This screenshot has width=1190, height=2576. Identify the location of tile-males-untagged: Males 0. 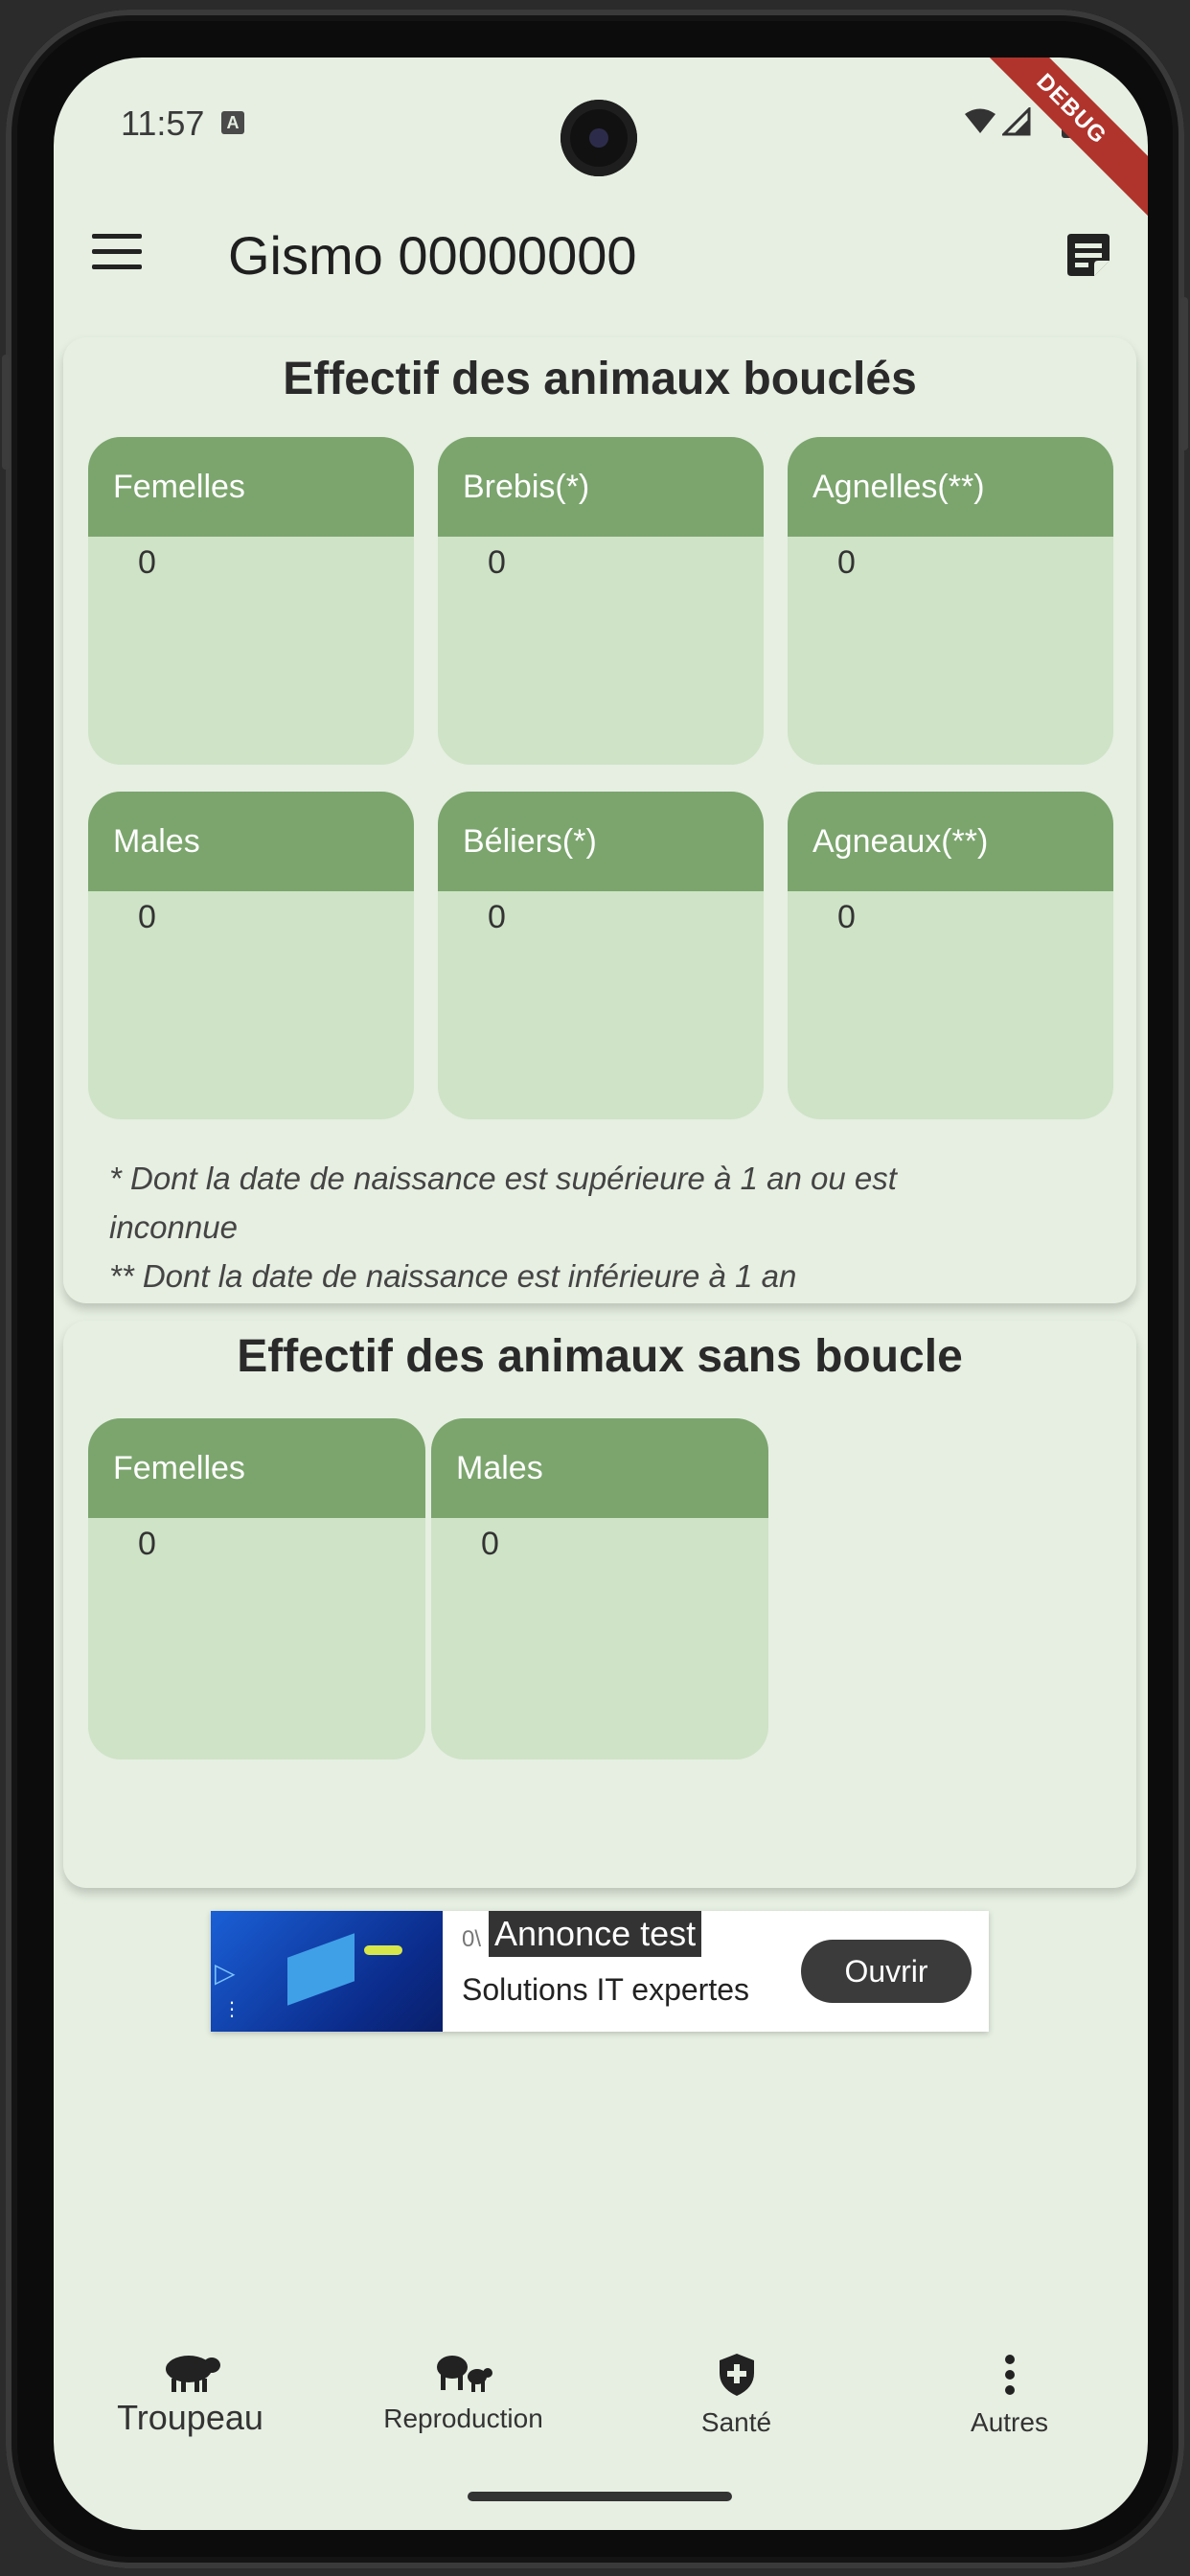
(600, 1589).